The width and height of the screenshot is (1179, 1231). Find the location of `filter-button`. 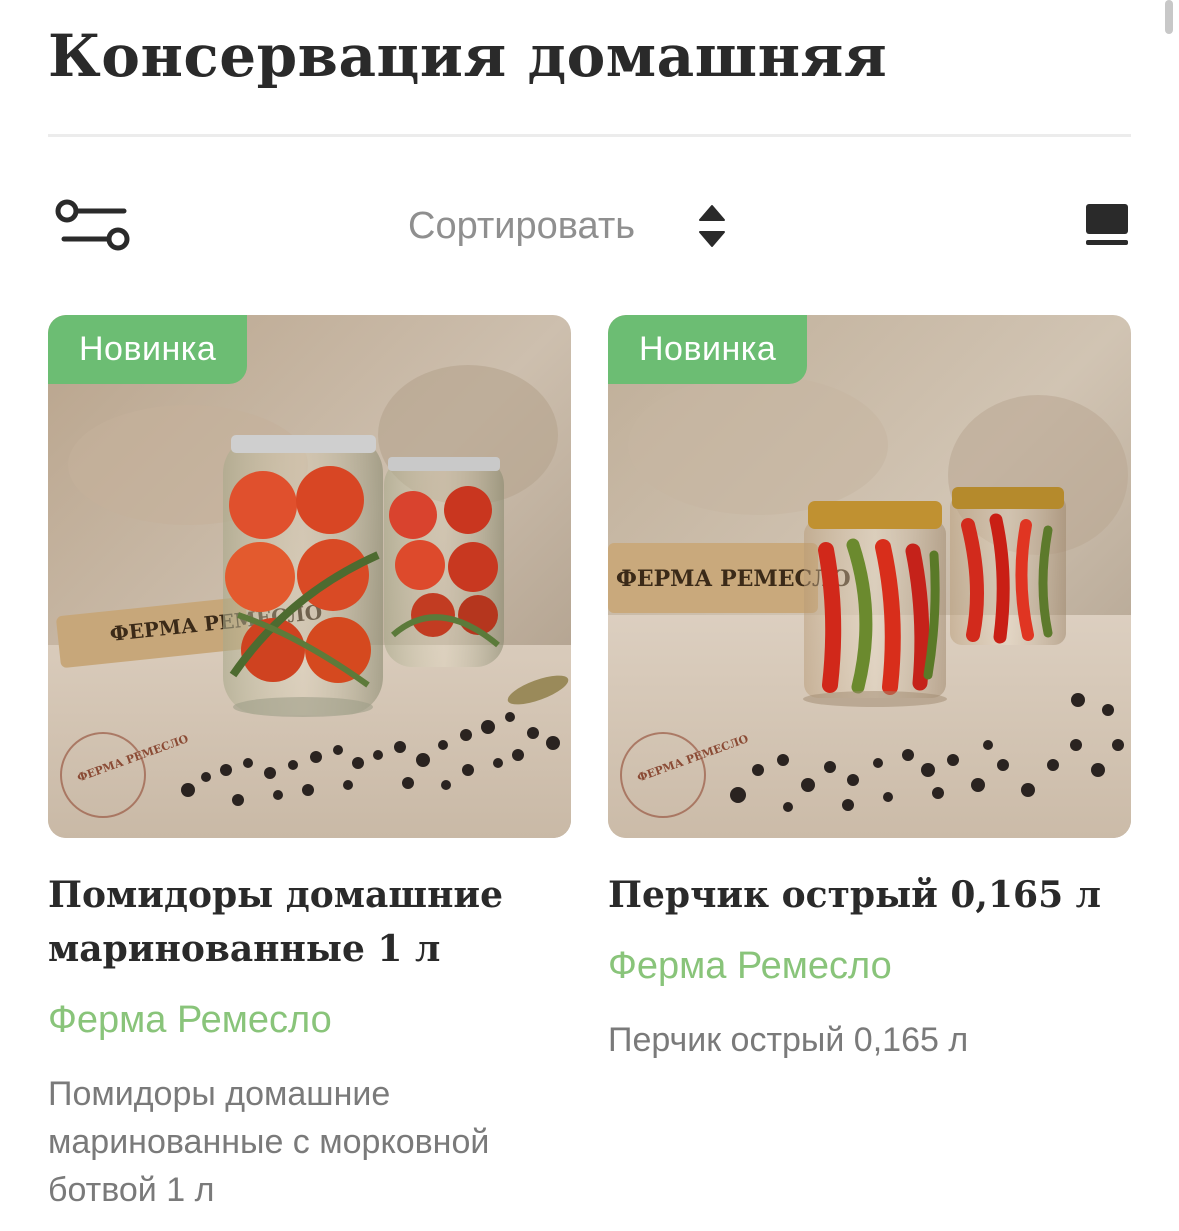

filter-button is located at coordinates (92, 225).